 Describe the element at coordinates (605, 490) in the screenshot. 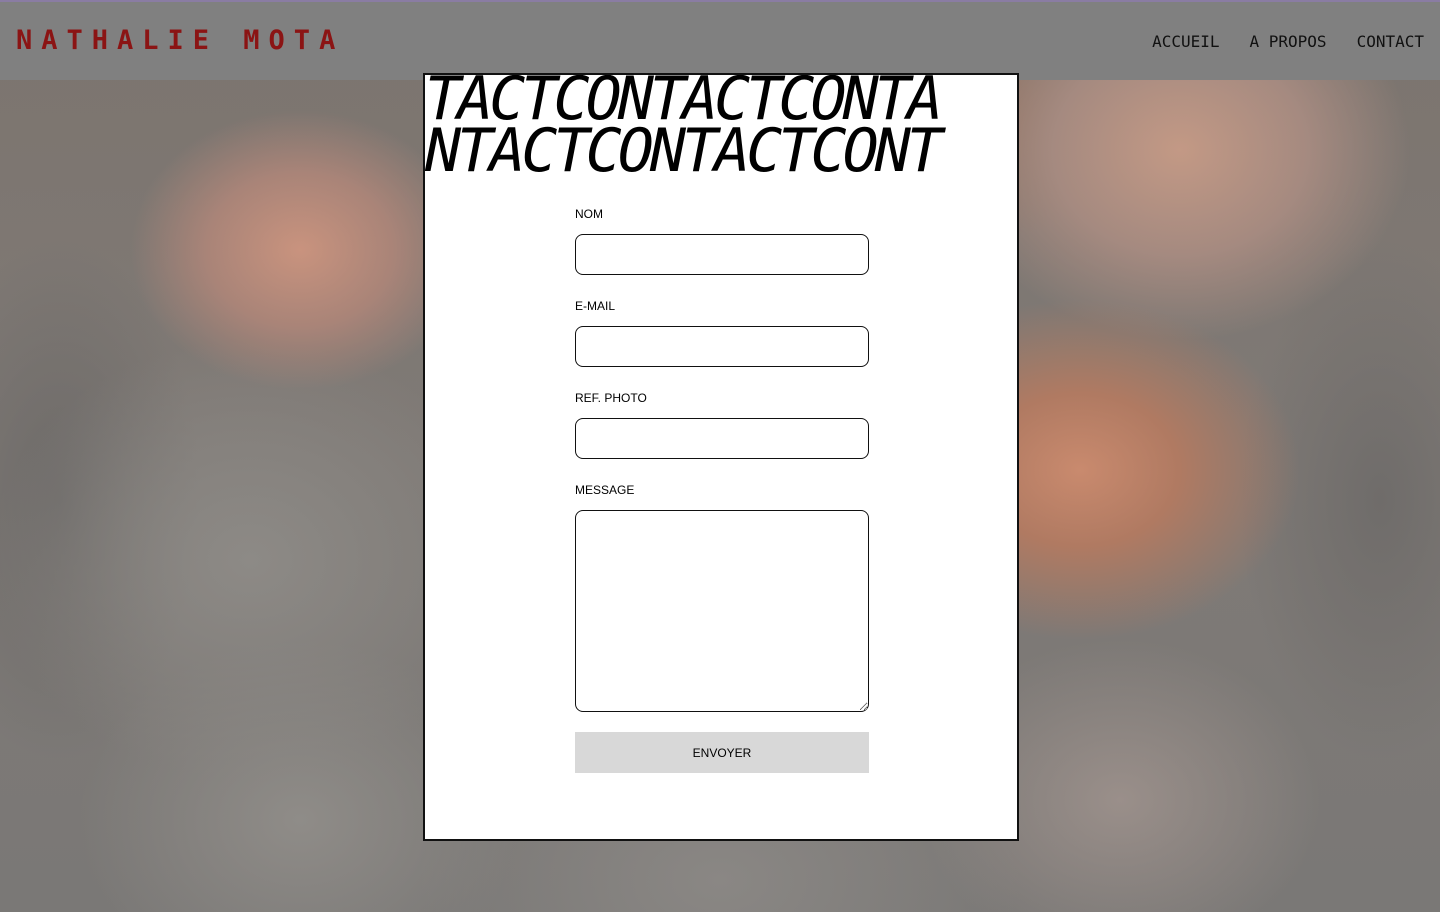

I see `message-label: MESSAGE` at that location.